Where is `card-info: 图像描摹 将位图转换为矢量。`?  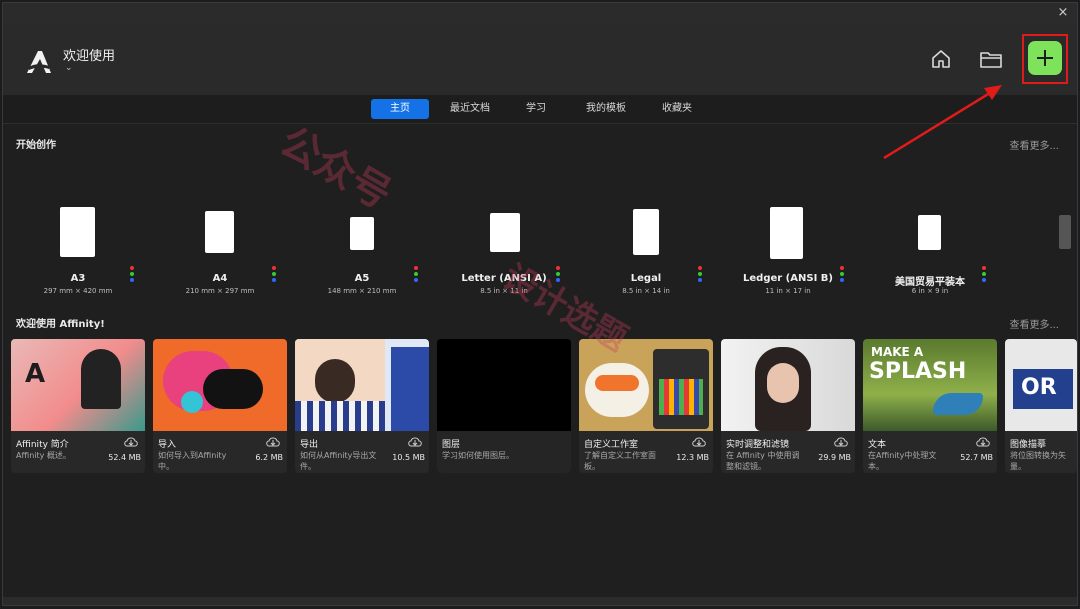 card-info: 图像描摹 将位图转换为矢量。 is located at coordinates (1041, 452).